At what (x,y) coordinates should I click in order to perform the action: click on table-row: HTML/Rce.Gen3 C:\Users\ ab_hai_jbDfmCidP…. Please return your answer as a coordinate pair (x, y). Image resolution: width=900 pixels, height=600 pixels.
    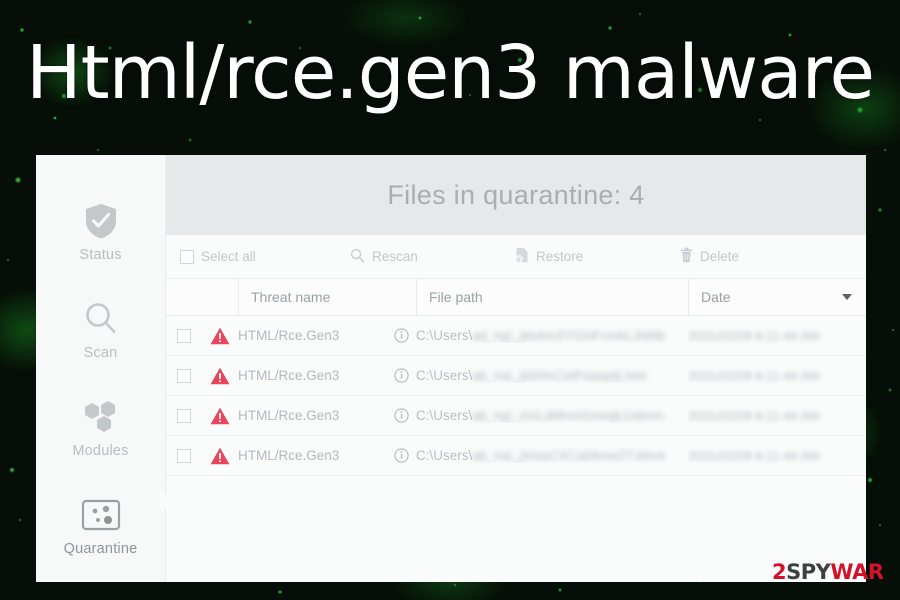
    Looking at the image, I should click on (516, 376).